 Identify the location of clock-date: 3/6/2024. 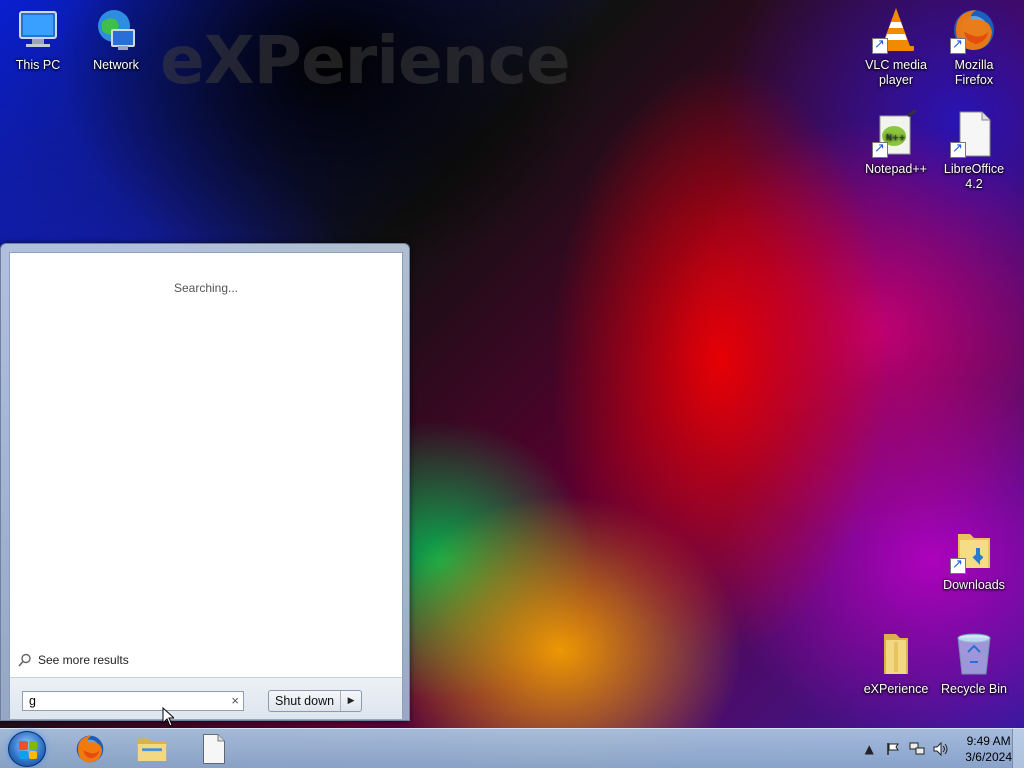
(988, 757).